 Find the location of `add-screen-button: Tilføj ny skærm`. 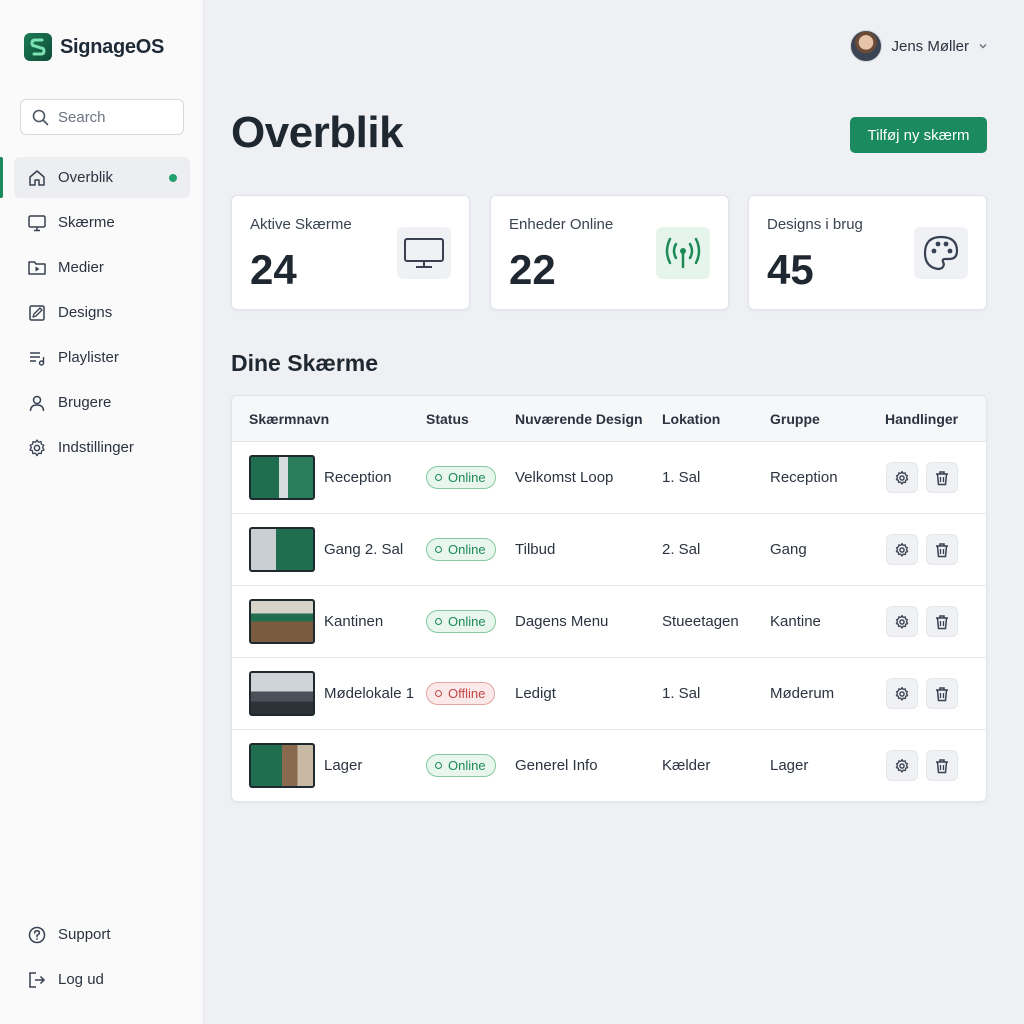

add-screen-button: Tilføj ny skærm is located at coordinates (918, 135).